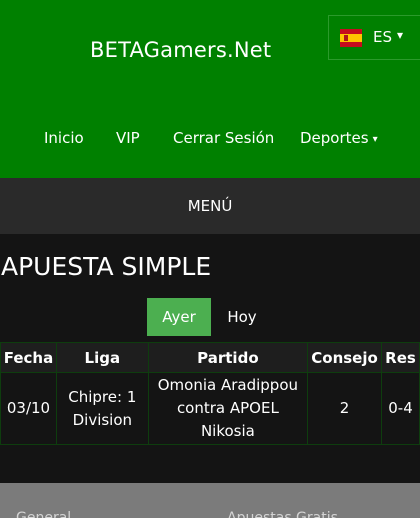 This screenshot has height=518, width=420. Describe the element at coordinates (345, 408) in the screenshot. I see `cell-consejo: 2` at that location.